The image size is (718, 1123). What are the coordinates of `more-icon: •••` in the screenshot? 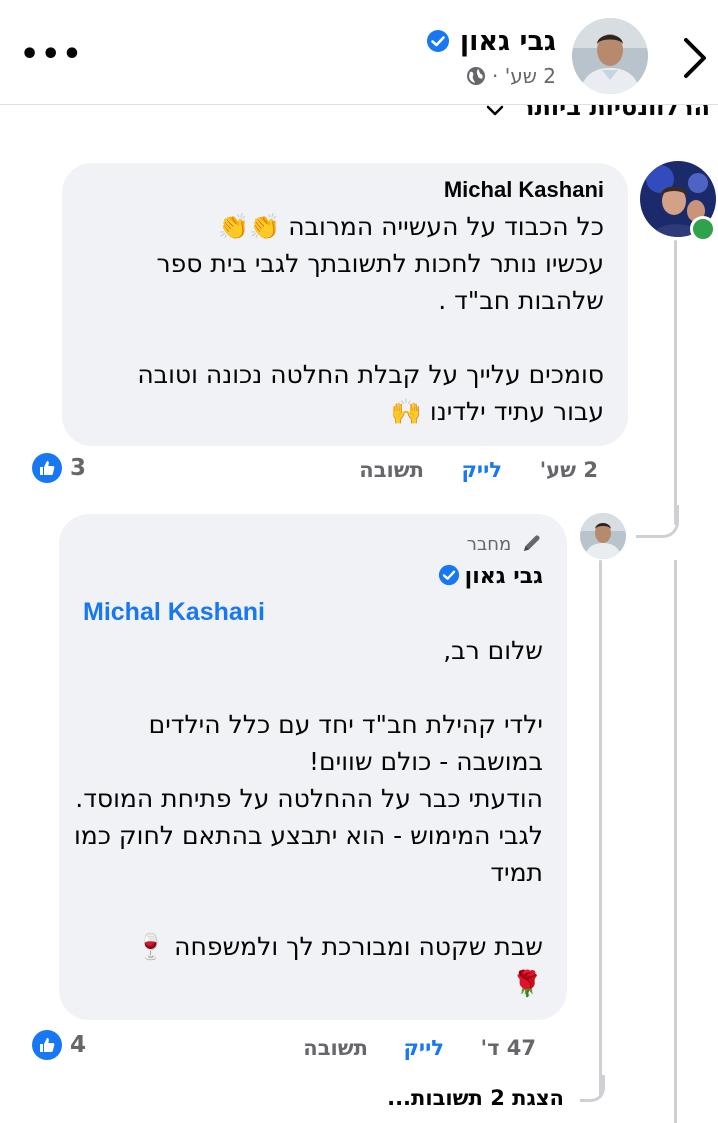 It's located at (52, 54).